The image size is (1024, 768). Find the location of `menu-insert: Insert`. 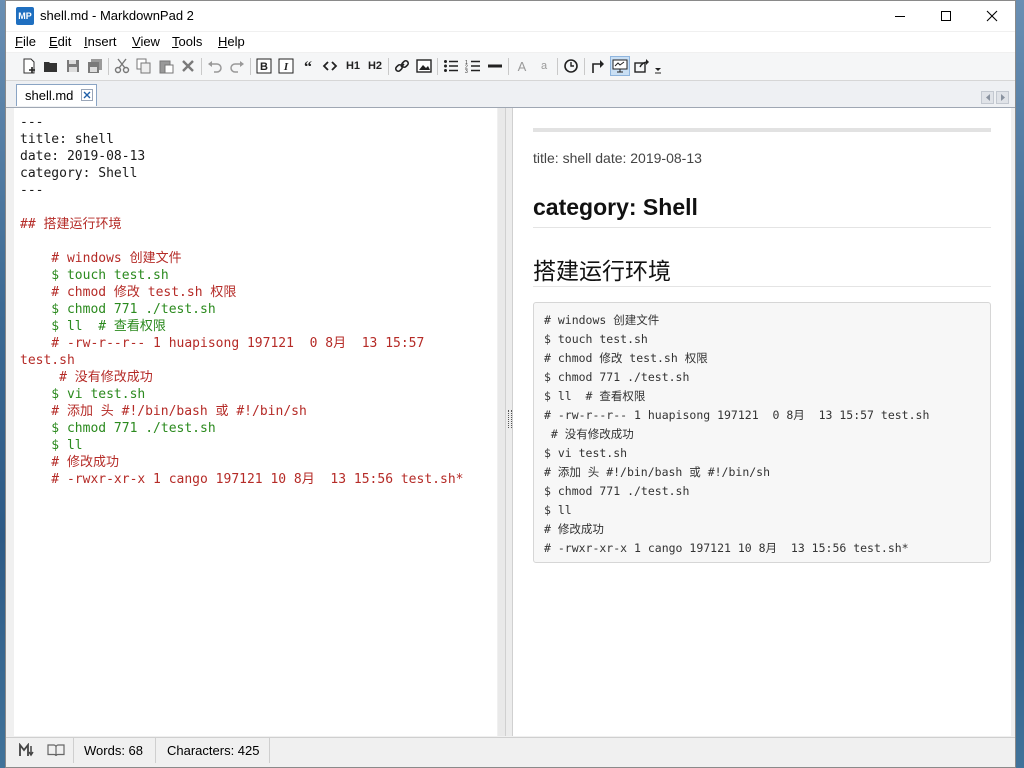

menu-insert: Insert is located at coordinates (100, 41).